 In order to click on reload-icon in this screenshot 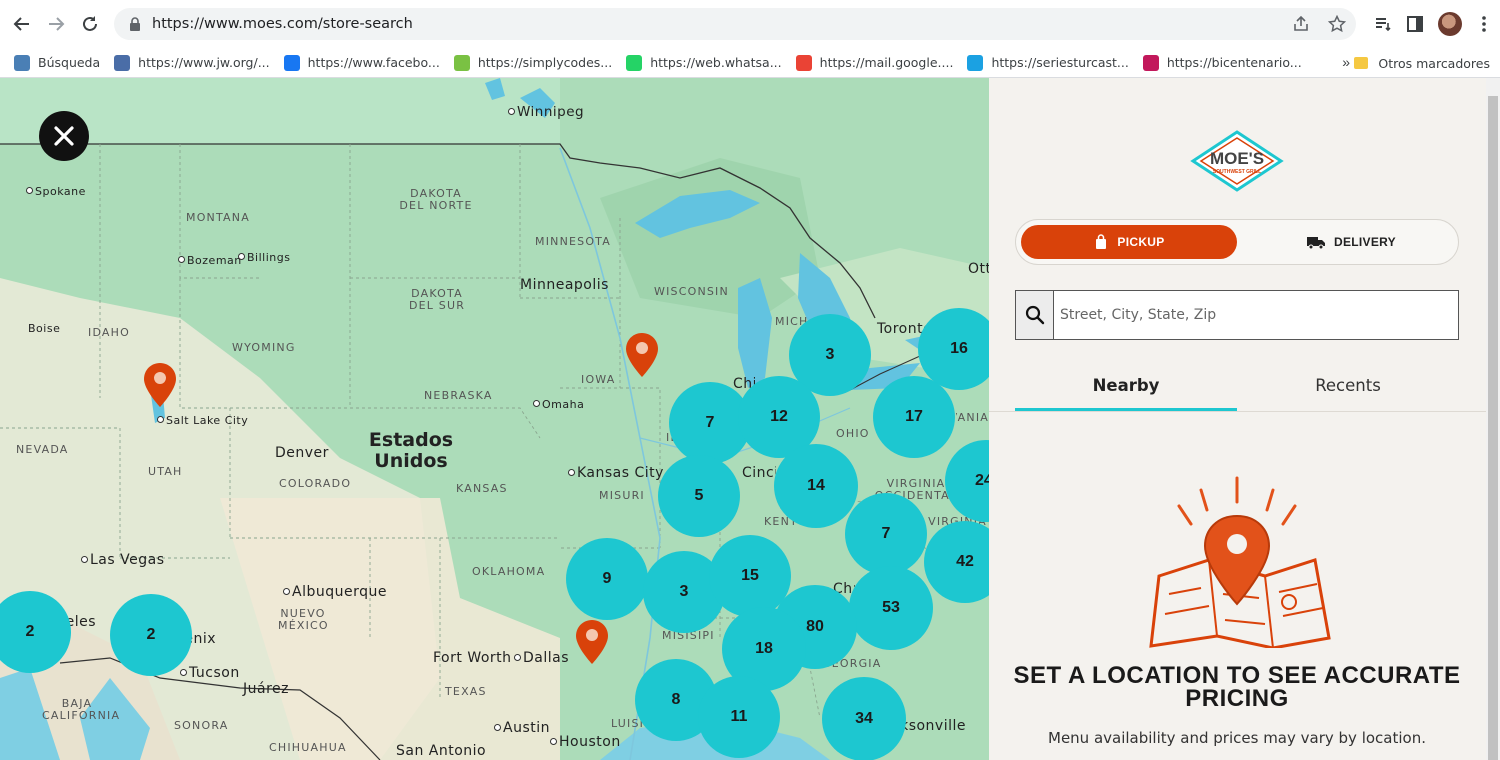, I will do `click(90, 23)`.